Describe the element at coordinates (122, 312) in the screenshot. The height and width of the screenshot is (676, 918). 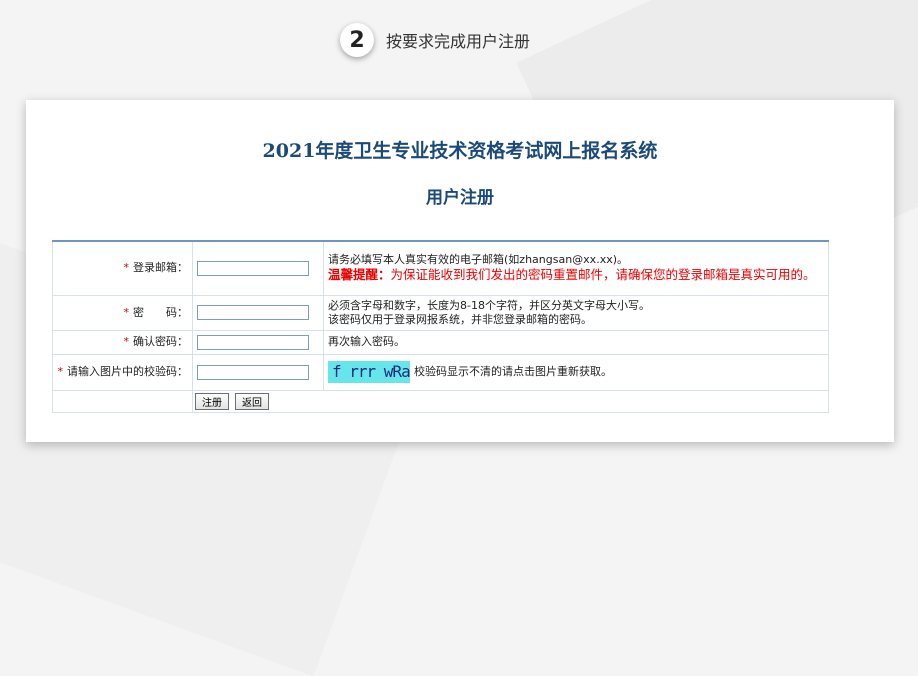
I see `password-label: * 密 码：` at that location.